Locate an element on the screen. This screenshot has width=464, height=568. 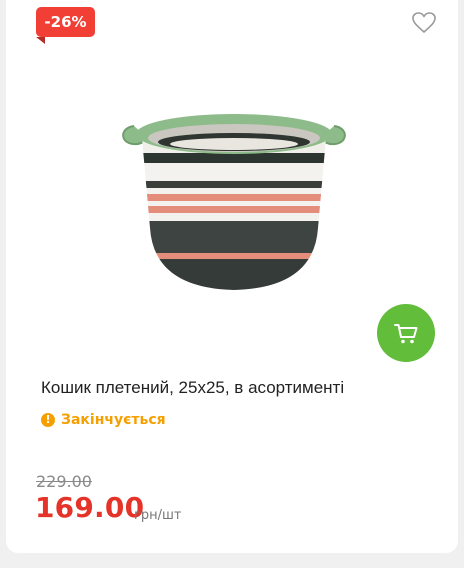
stock-status: ! Закінчується is located at coordinates (103, 420).